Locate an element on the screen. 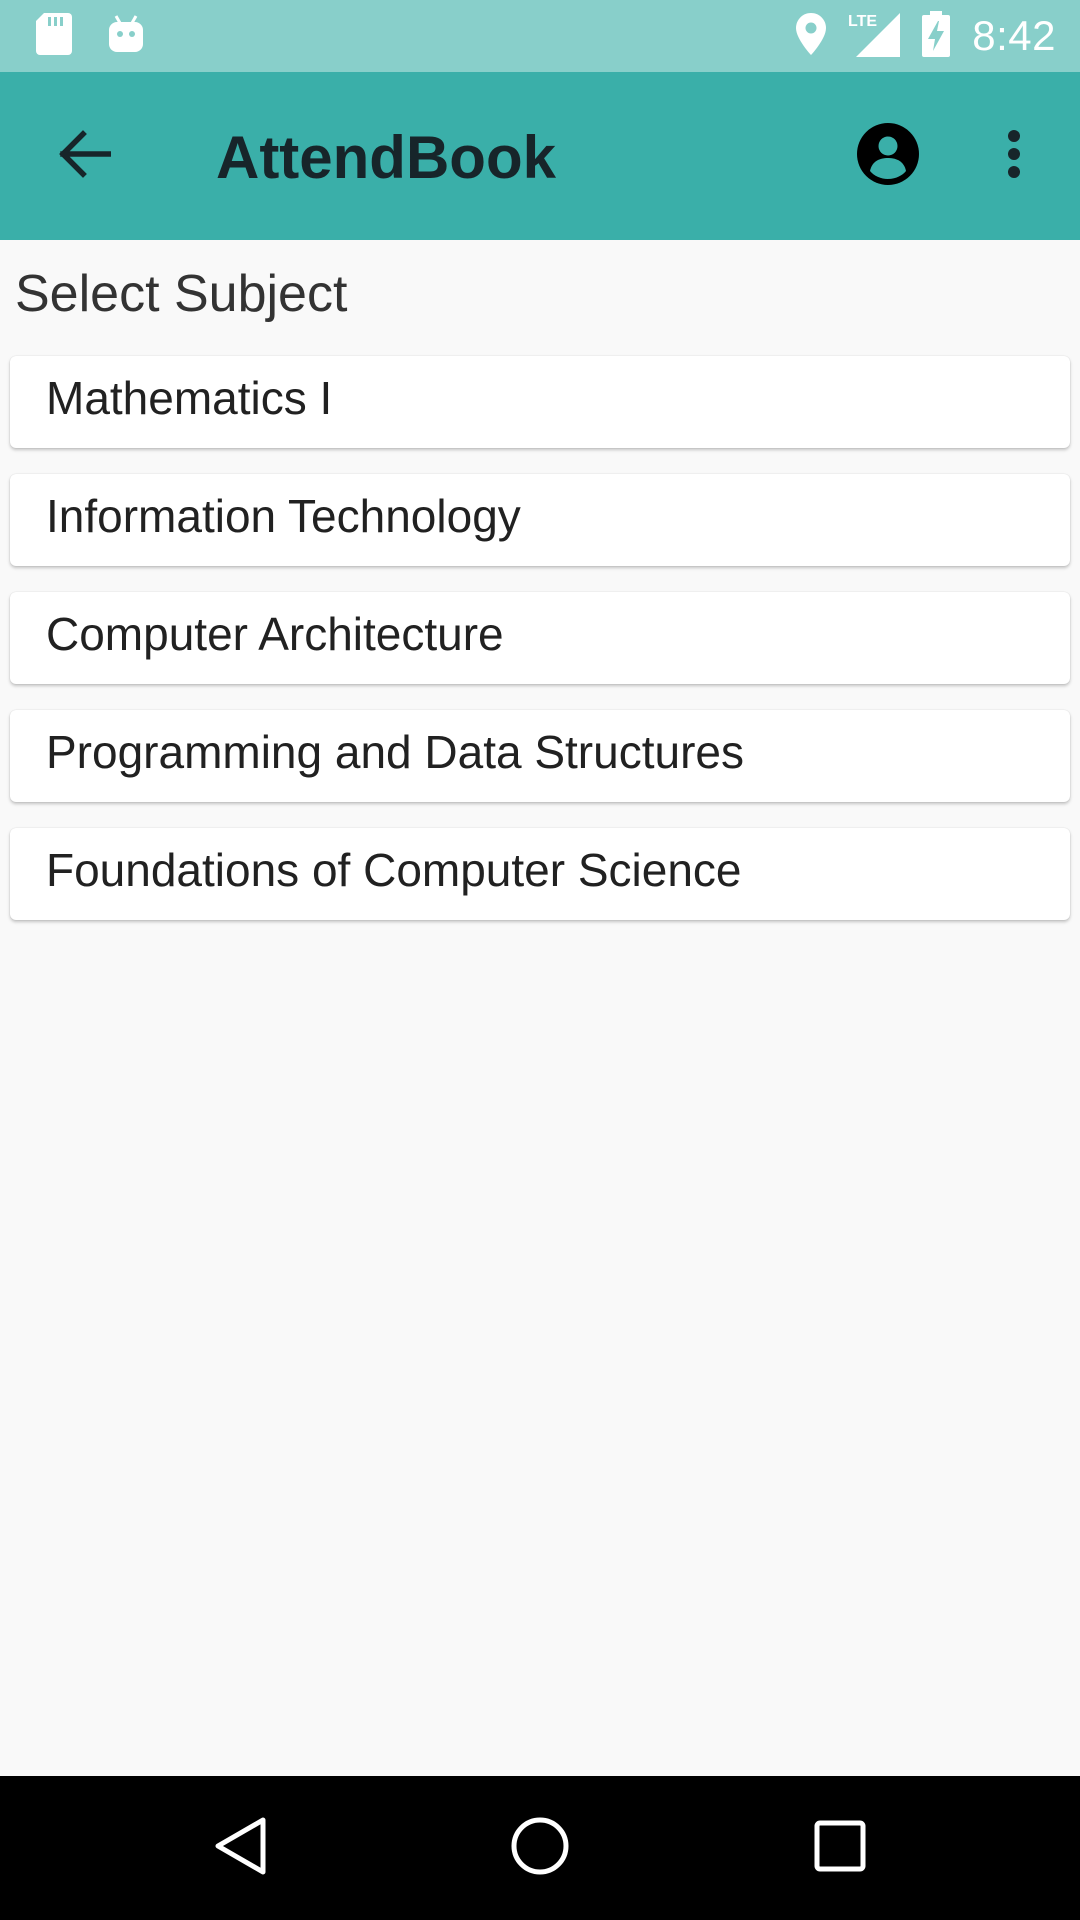  network-label: LTE is located at coordinates (862, 21).